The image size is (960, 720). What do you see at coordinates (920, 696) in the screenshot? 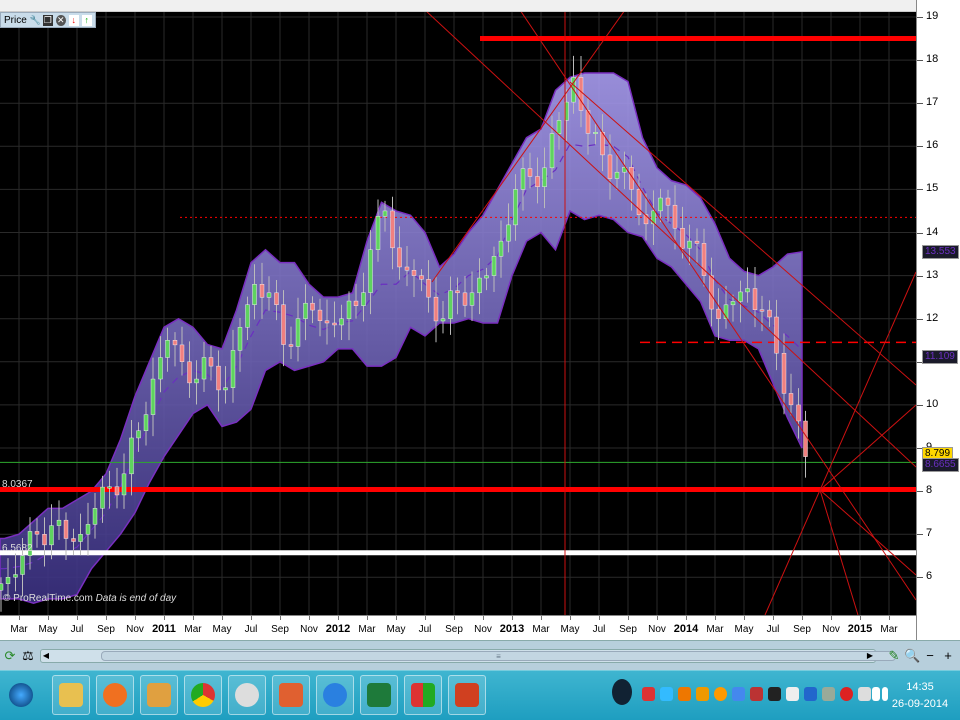
I see `system-clock: 14:35 26-09-2014` at bounding box center [920, 696].